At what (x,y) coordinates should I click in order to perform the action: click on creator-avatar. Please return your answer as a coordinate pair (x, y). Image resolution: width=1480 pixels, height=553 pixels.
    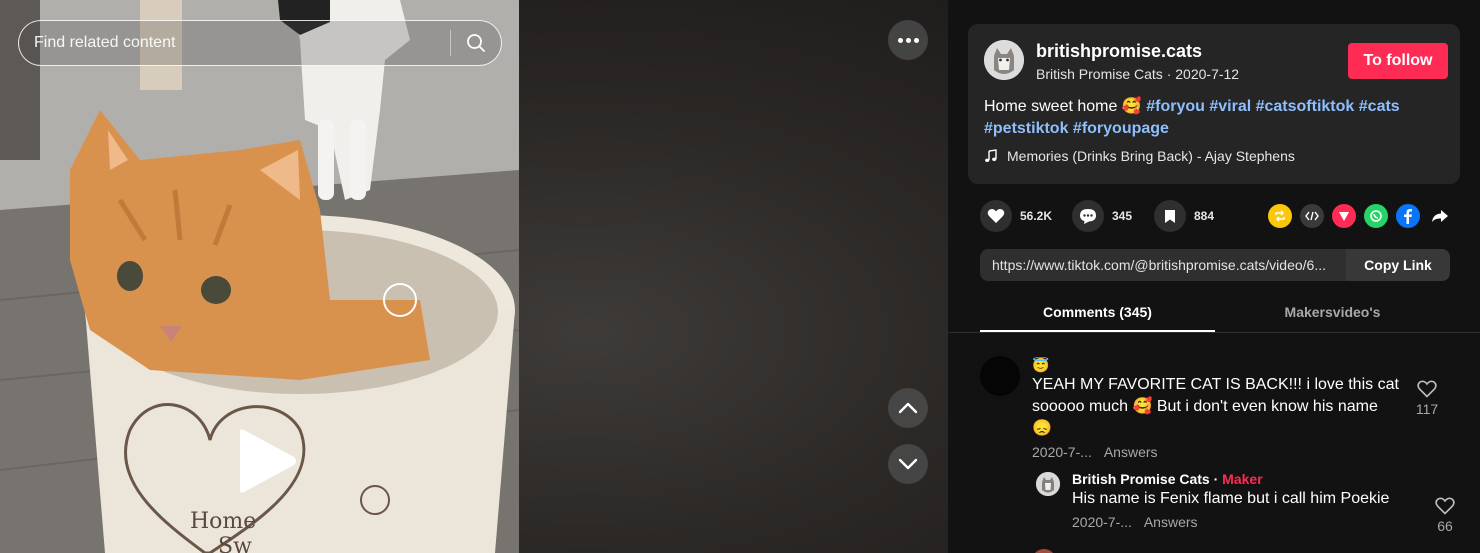
    Looking at the image, I should click on (1004, 60).